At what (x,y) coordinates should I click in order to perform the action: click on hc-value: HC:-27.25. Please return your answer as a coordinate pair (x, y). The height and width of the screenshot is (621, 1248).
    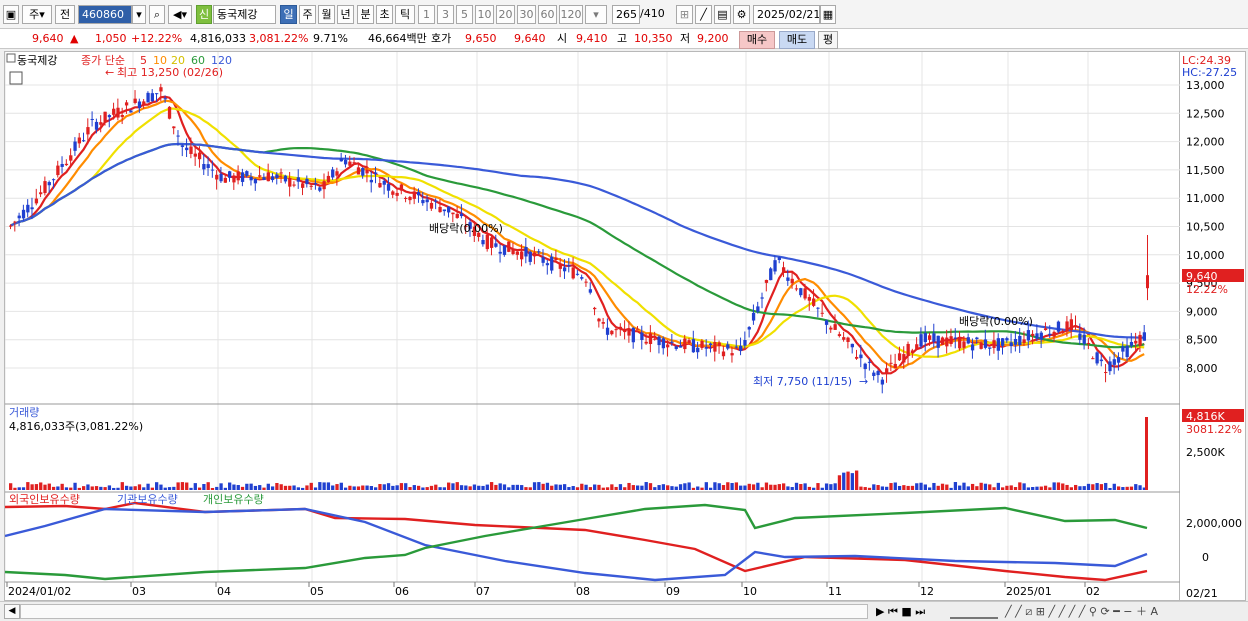
    Looking at the image, I should click on (1209, 72).